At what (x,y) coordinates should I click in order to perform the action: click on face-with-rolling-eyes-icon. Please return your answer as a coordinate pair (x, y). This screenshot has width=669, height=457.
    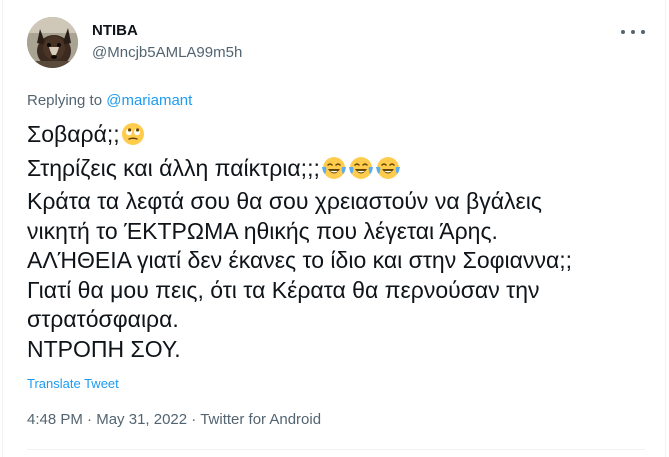
    Looking at the image, I should click on (133, 138).